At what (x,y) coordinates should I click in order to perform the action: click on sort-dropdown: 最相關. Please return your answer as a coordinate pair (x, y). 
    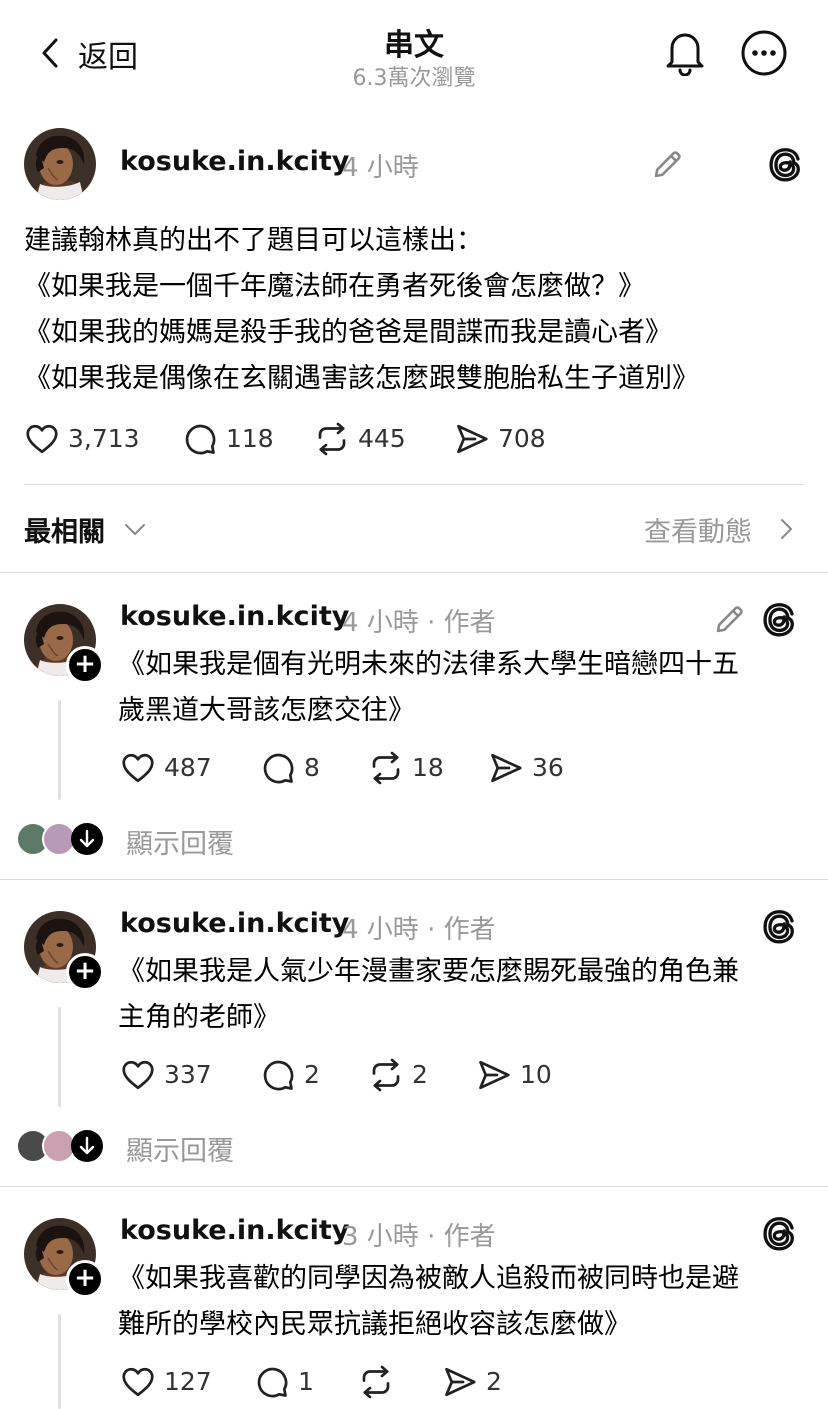
    Looking at the image, I should click on (64, 529).